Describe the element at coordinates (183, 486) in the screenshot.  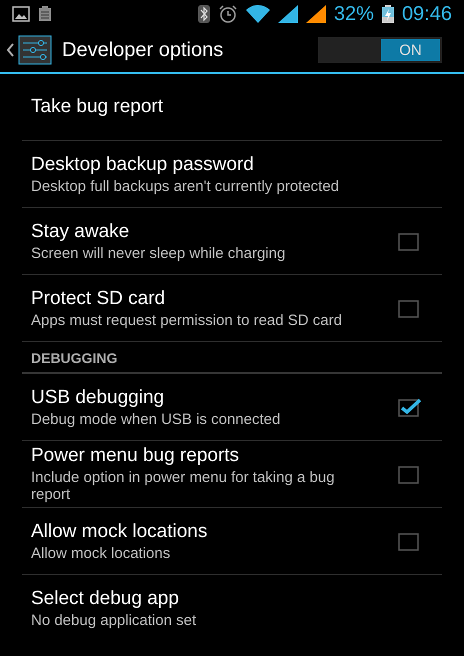
I see `setting-summary: Include option in power menu for taking a bug report` at that location.